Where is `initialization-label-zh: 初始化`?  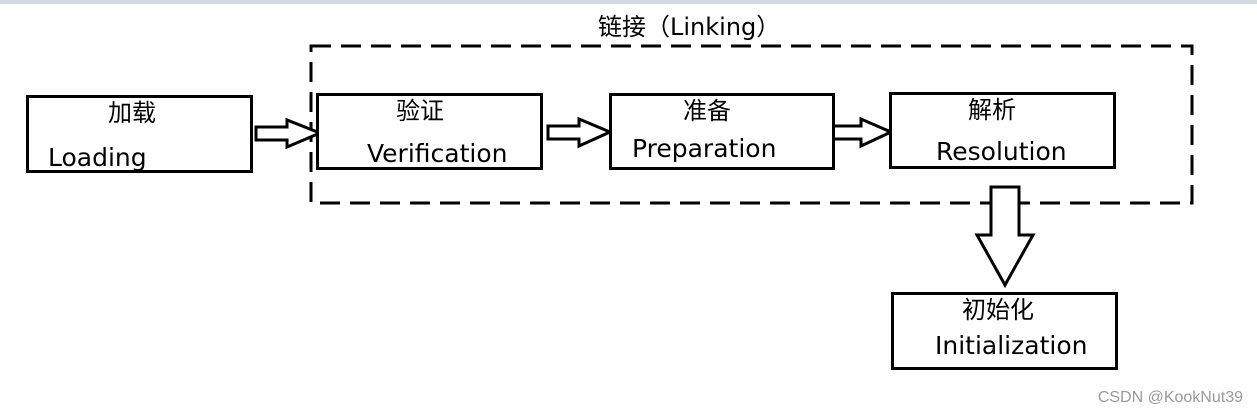
initialization-label-zh: 初始化 is located at coordinates (998, 310).